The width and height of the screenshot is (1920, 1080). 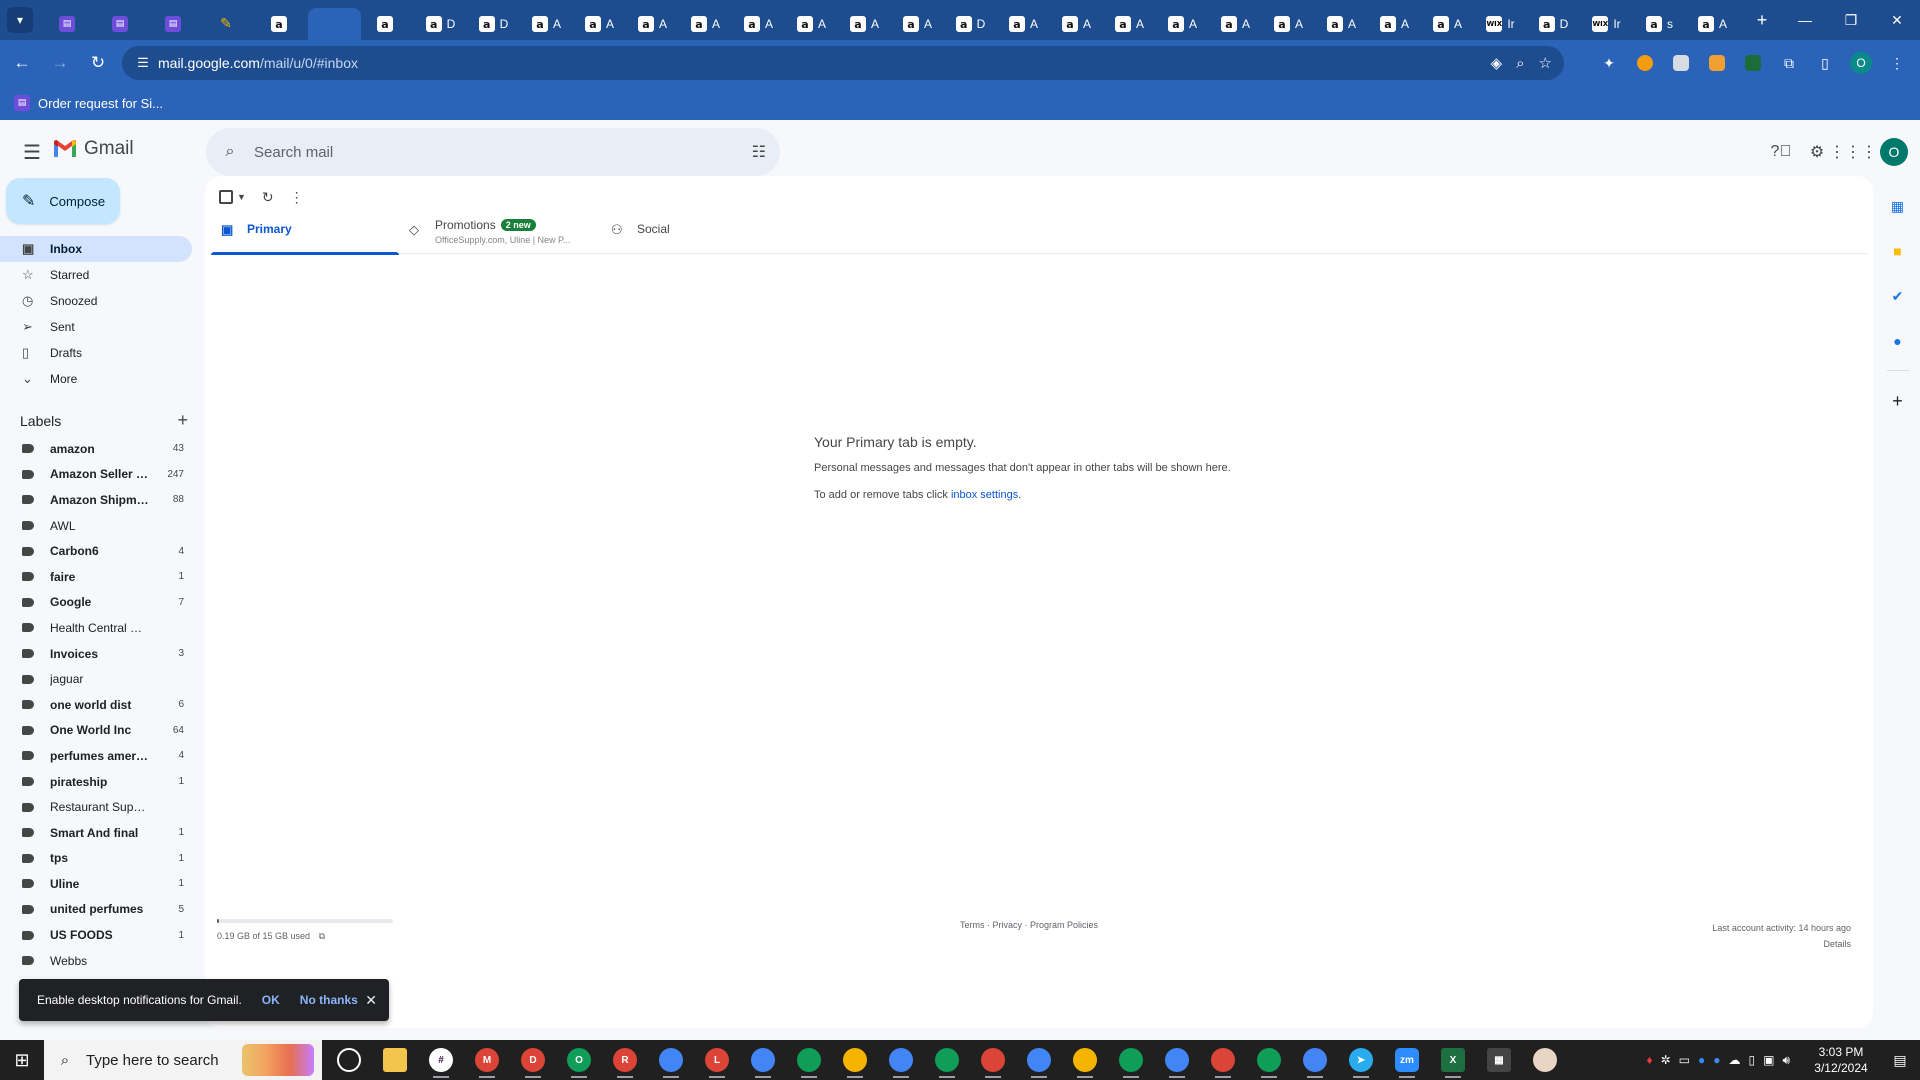 I want to click on calculator-icon: ▦, so click(x=1499, y=1060).